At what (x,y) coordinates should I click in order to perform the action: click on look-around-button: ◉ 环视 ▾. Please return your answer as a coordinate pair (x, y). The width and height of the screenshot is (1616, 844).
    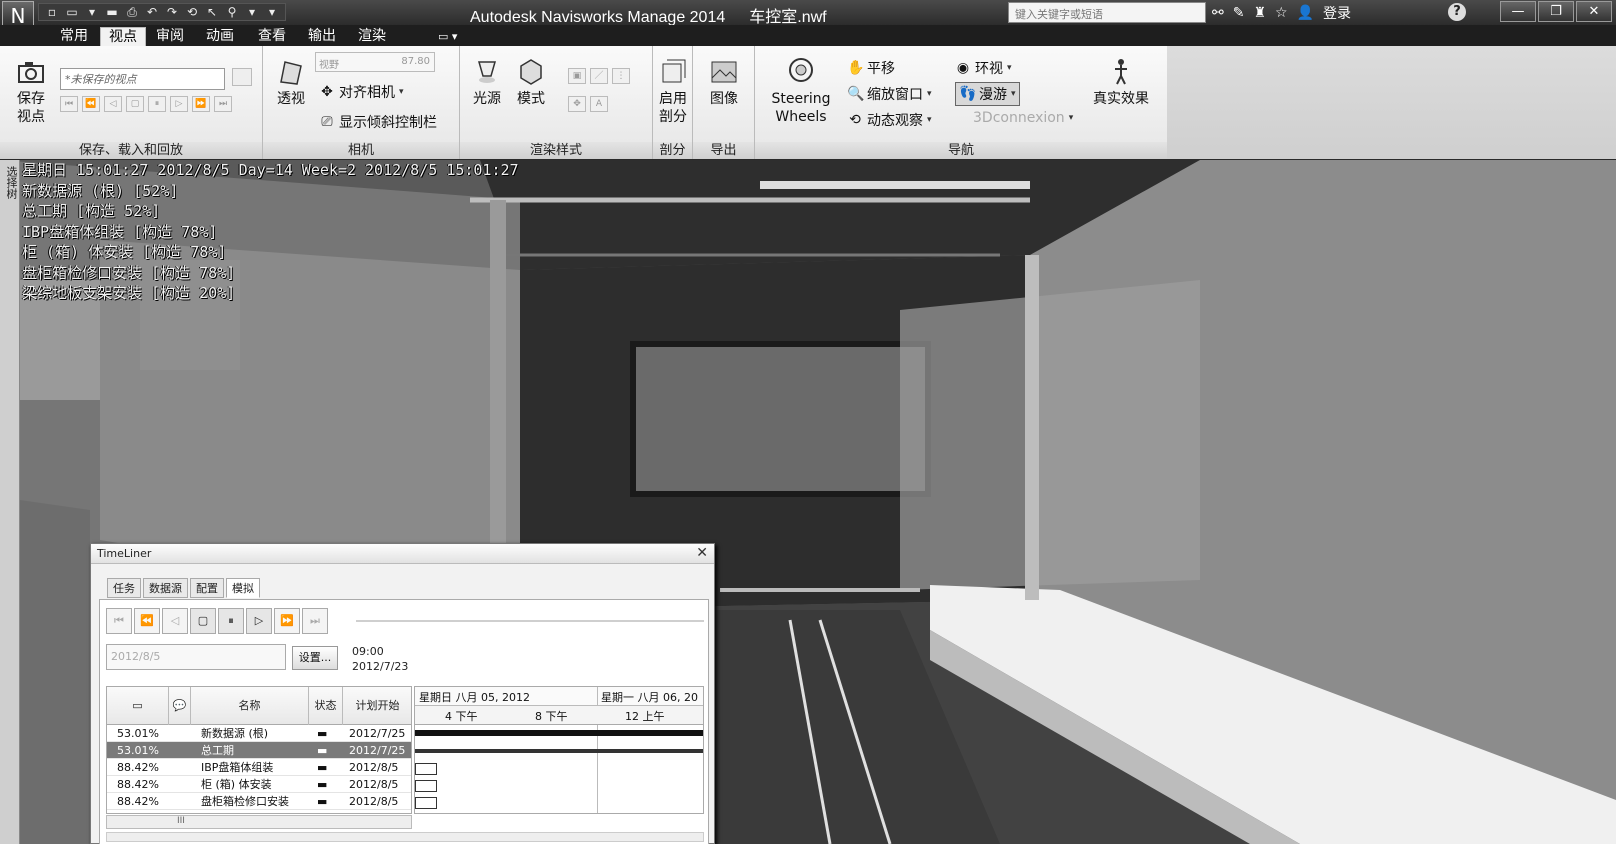
    Looking at the image, I should click on (983, 68).